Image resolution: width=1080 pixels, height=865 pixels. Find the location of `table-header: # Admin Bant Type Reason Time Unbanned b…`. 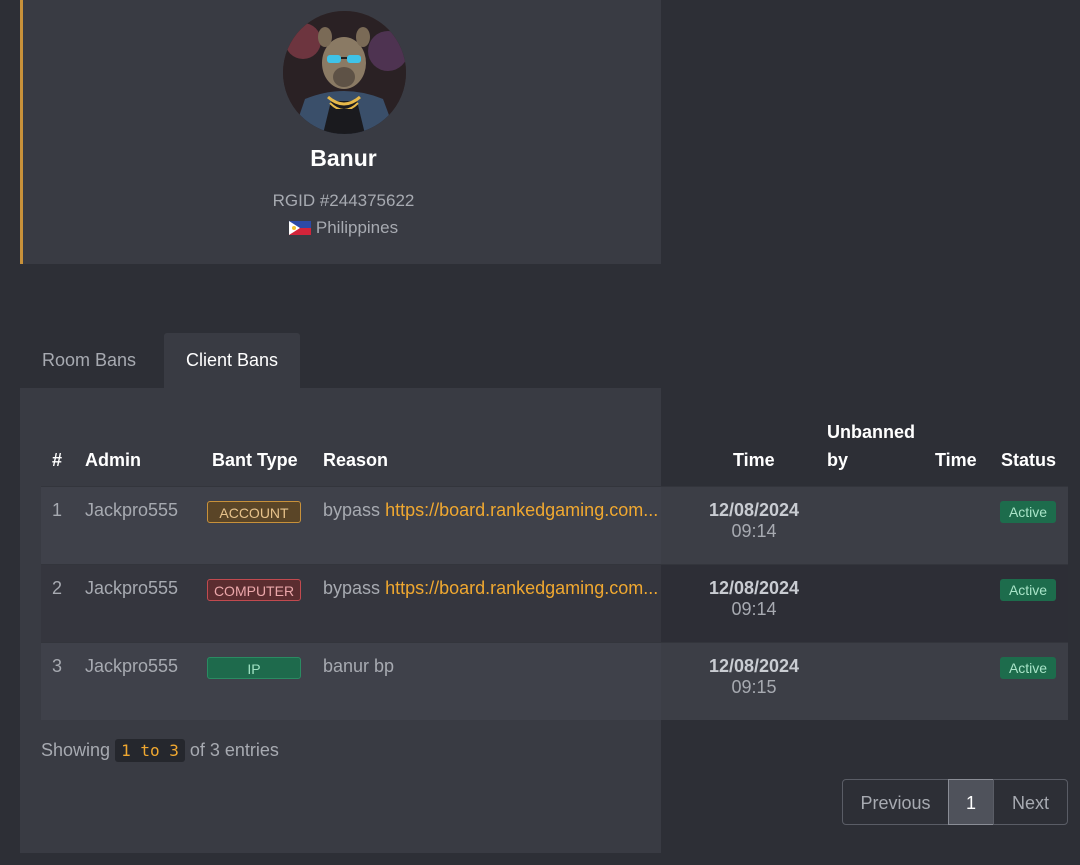

table-header: # Admin Bant Type Reason Time Unbanned b… is located at coordinates (554, 448).